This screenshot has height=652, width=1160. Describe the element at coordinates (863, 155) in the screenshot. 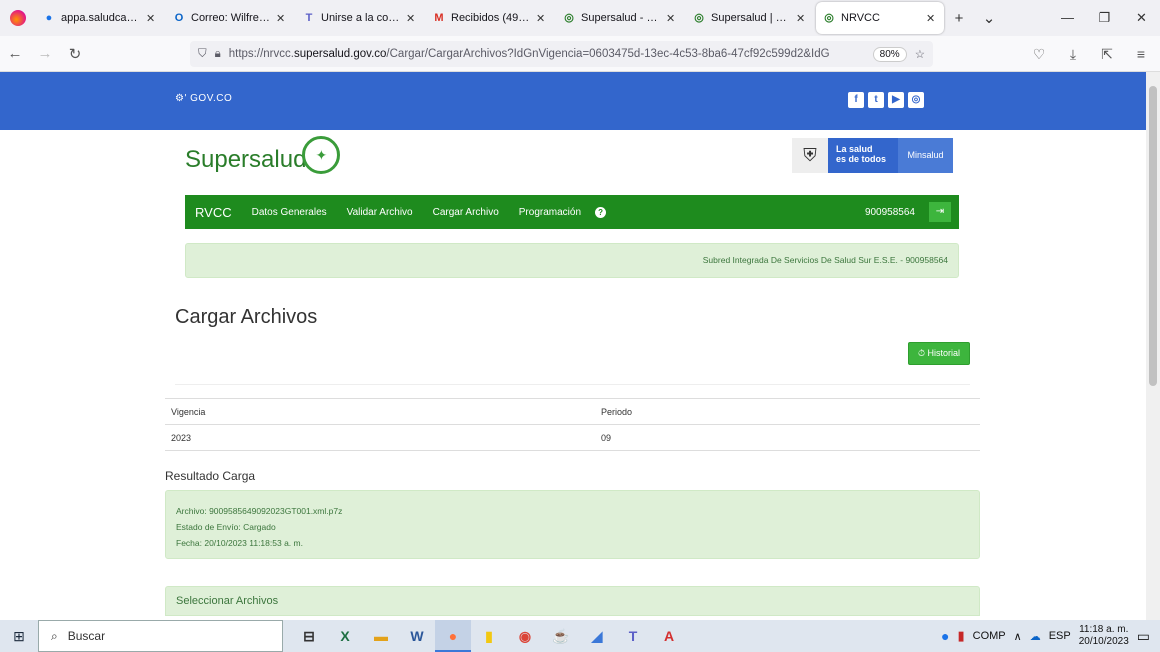

I see `slogan: La salud es de todos` at that location.